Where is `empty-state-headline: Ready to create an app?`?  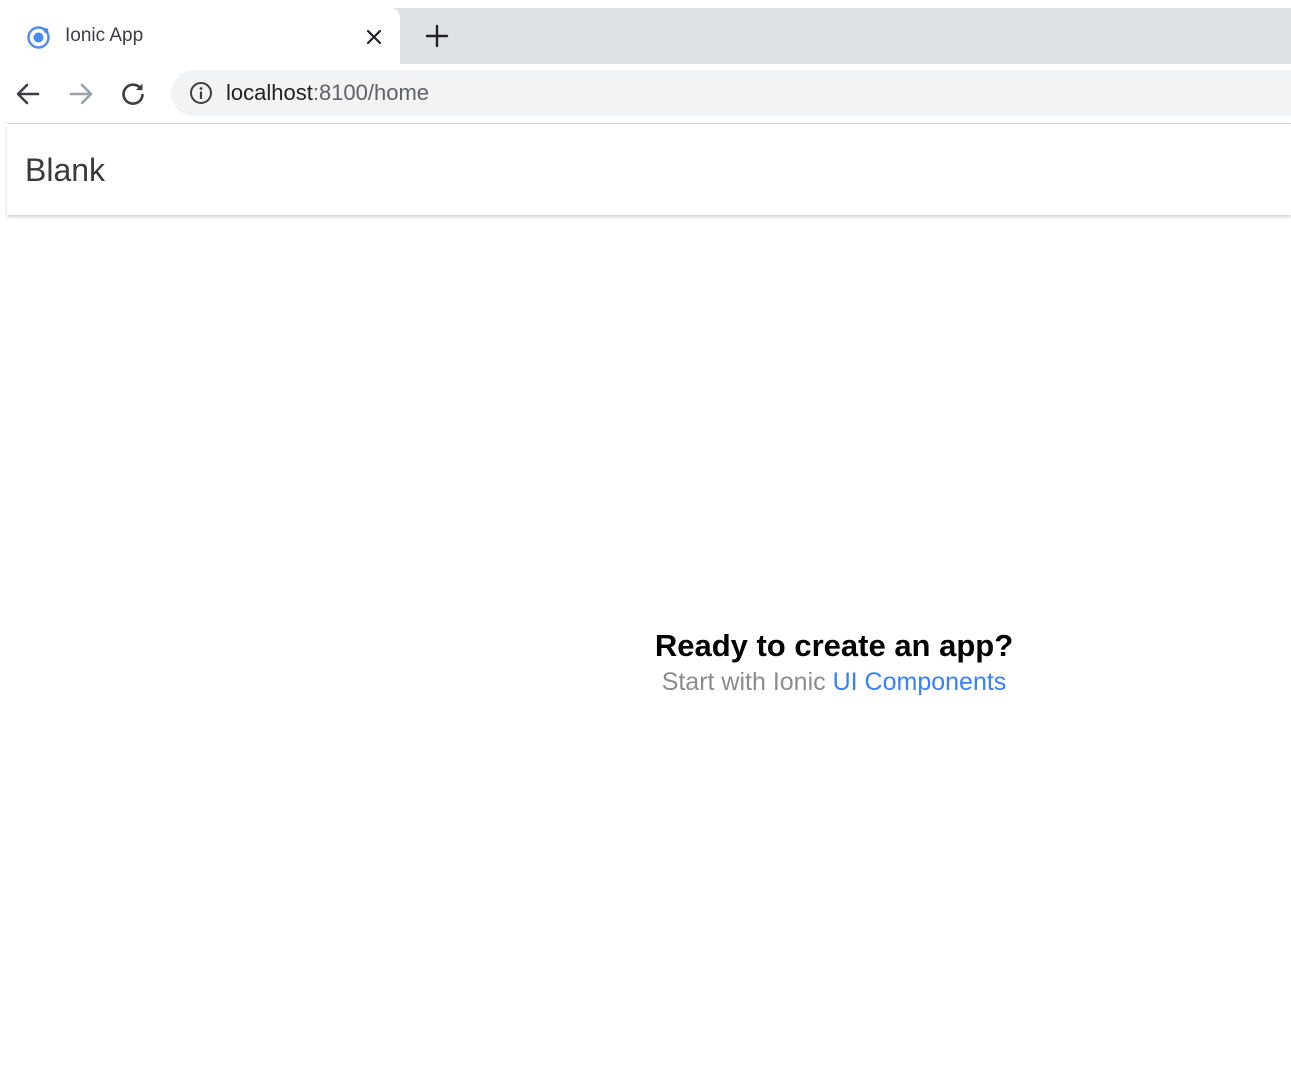
empty-state-headline: Ready to create an app? is located at coordinates (834, 645).